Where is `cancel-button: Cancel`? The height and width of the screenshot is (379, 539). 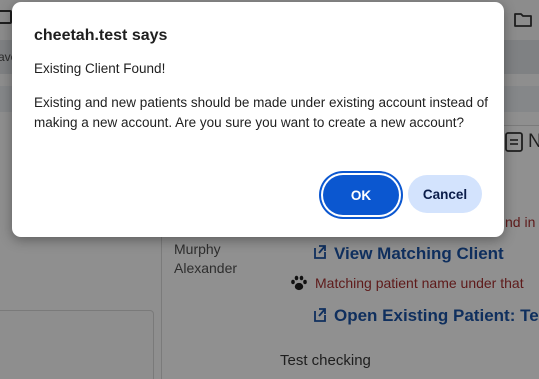
cancel-button: Cancel is located at coordinates (445, 194).